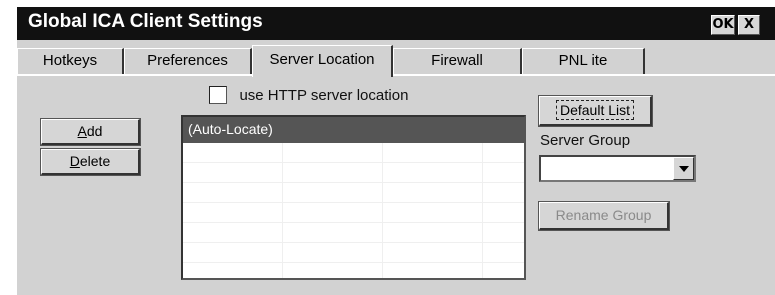 Image resolution: width=775 pixels, height=295 pixels. I want to click on close-button: X, so click(749, 25).